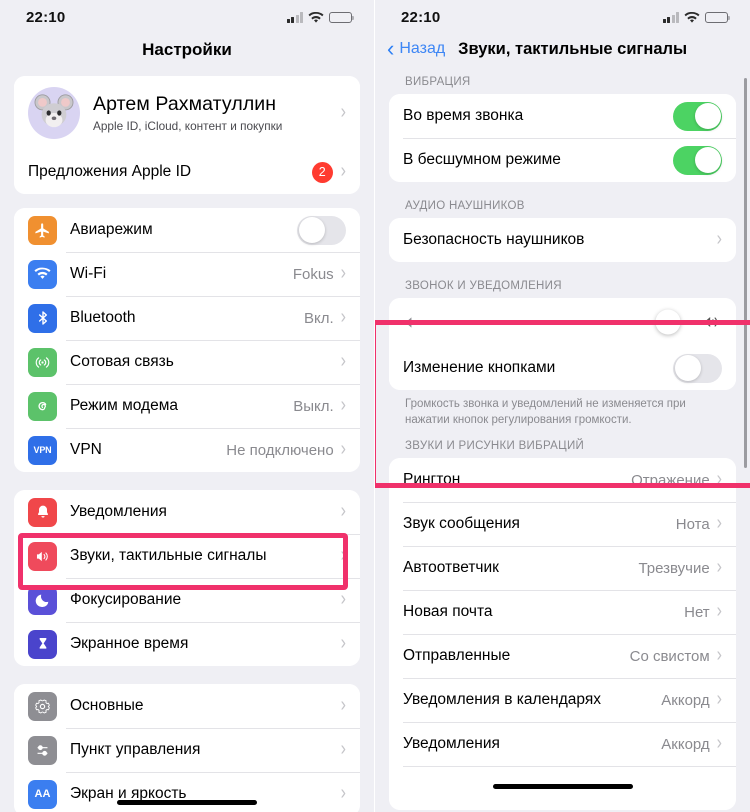  I want to click on row-label: Уведомления, so click(118, 511).